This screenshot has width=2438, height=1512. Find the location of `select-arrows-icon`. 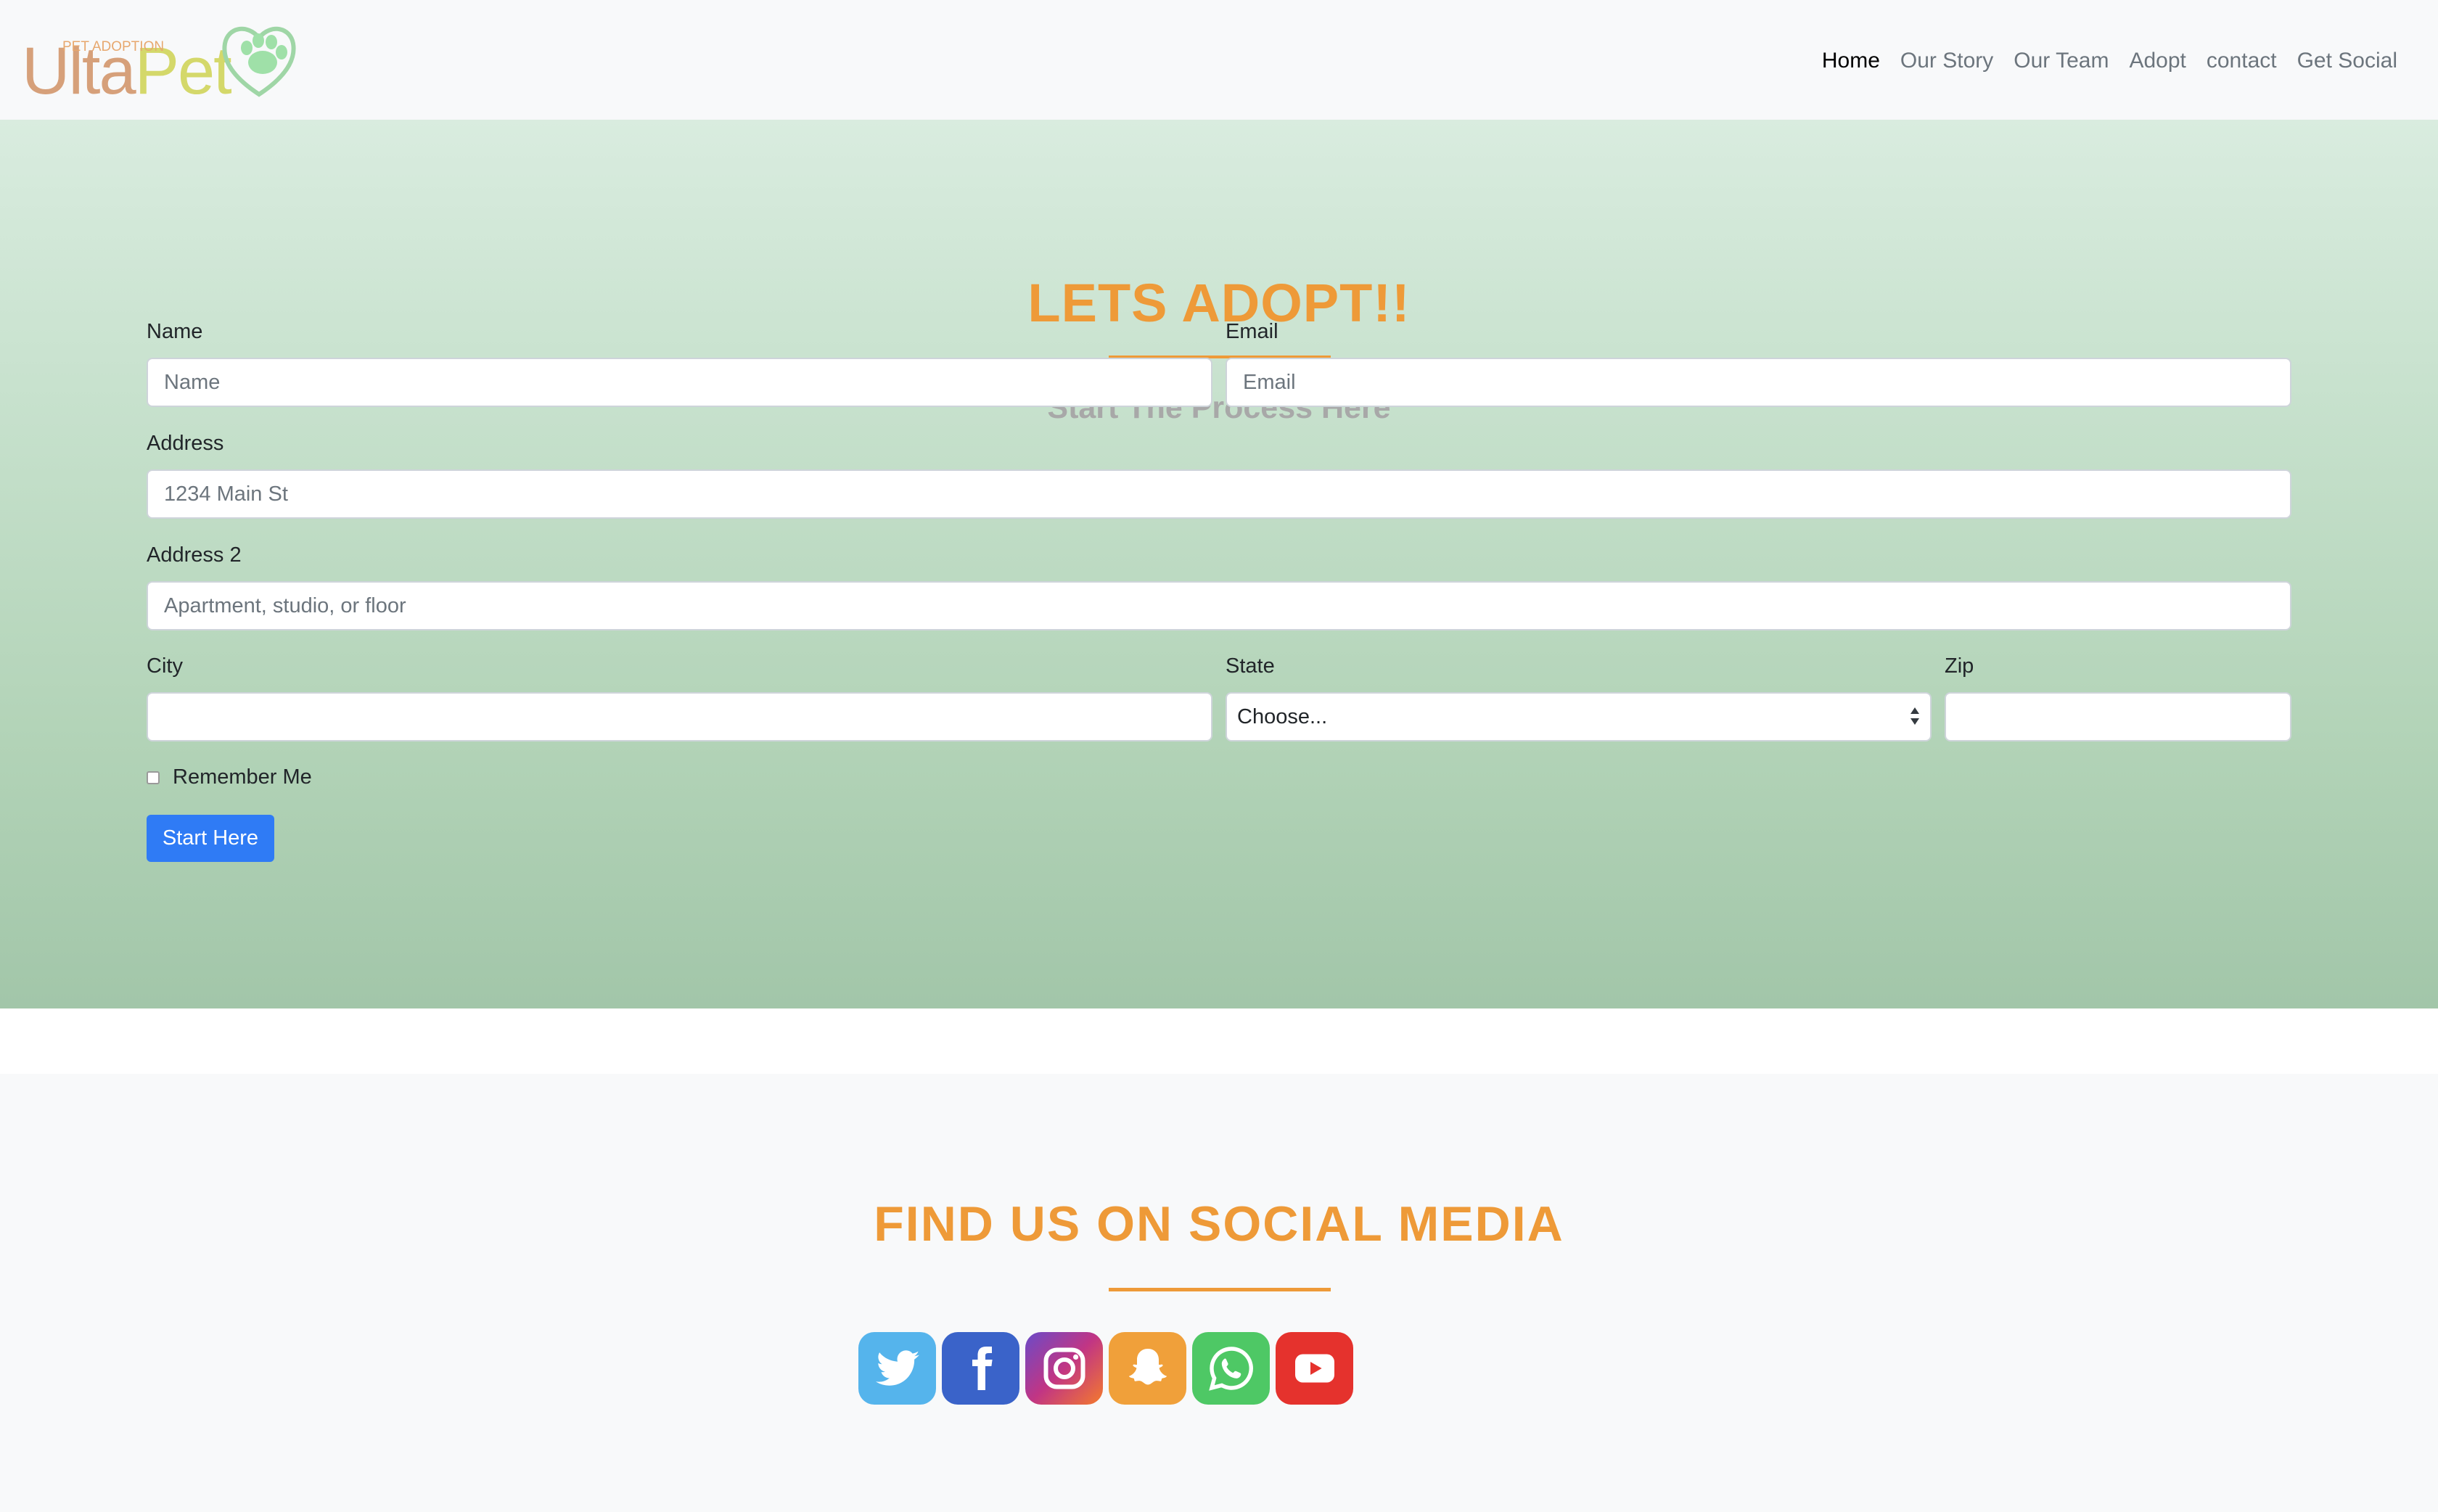

select-arrows-icon is located at coordinates (1914, 716).